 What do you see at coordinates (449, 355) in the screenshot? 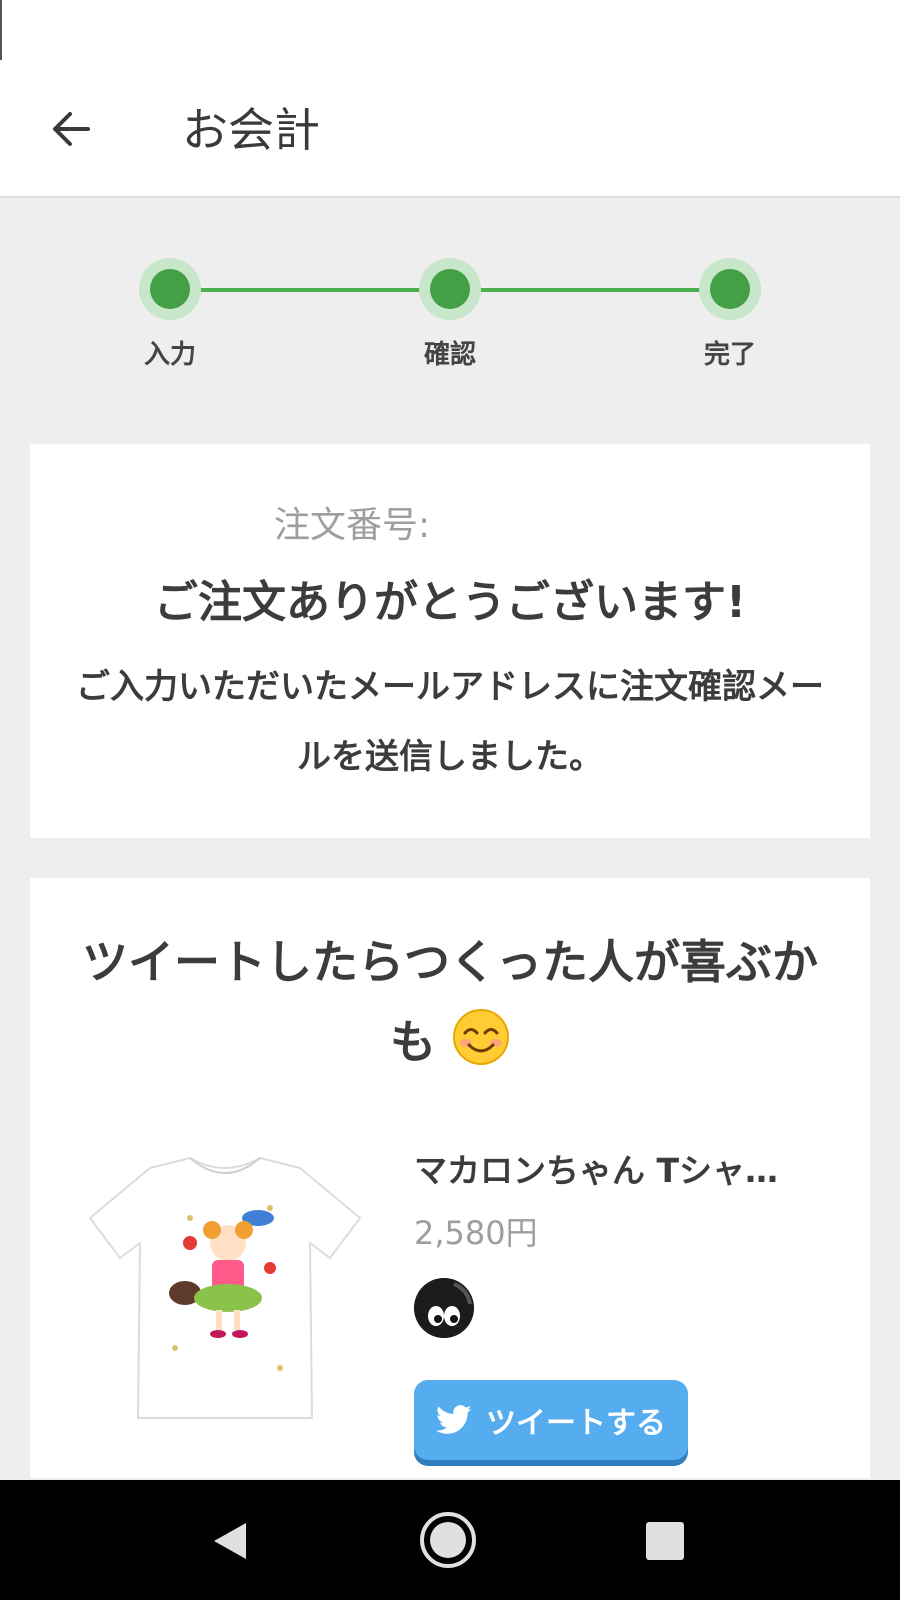
I see `step-label: 確認` at bounding box center [449, 355].